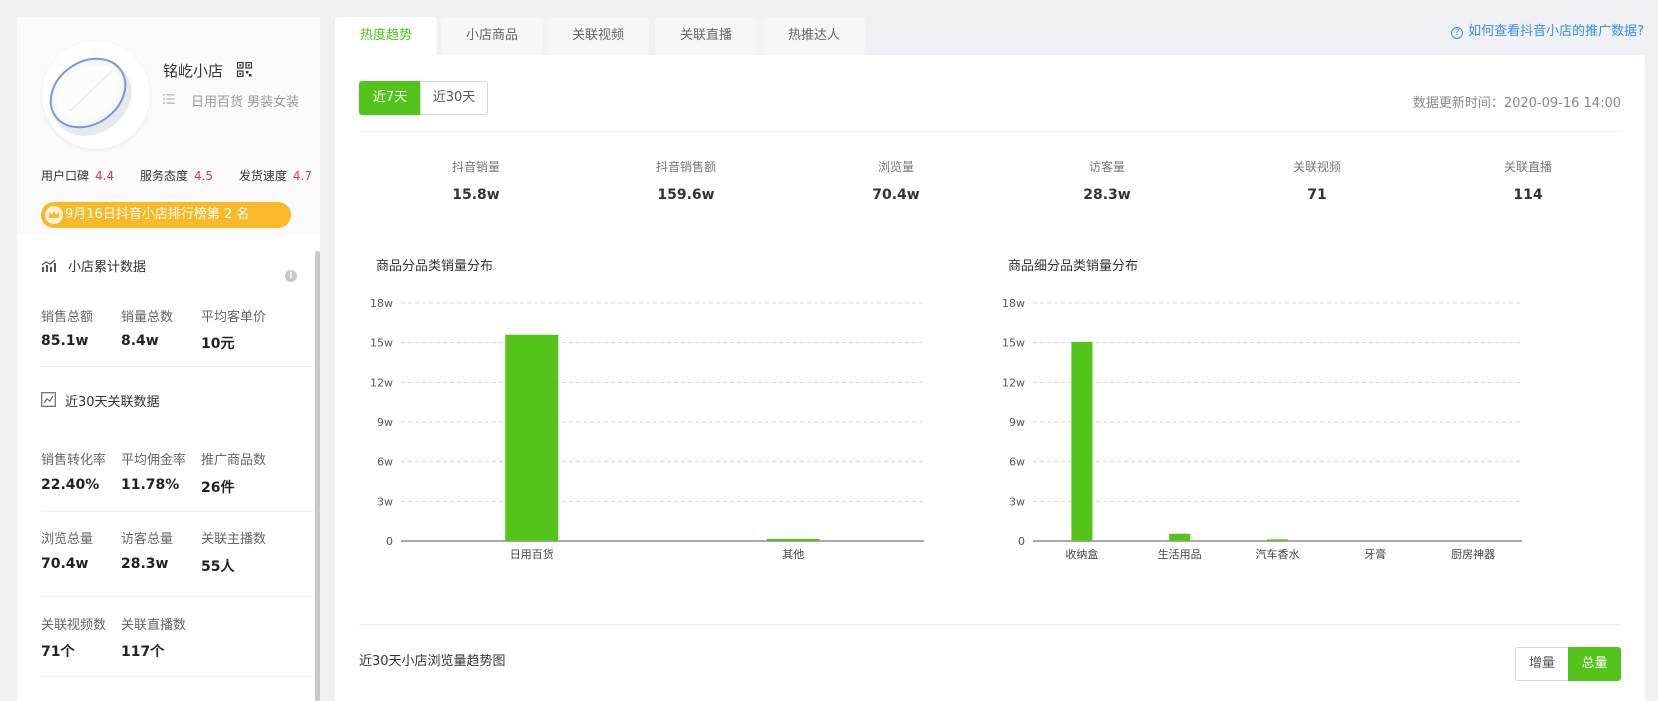 This screenshot has height=701, width=1658. What do you see at coordinates (1278, 554) in the screenshot?
I see `x-tick-label: 汽车香水` at bounding box center [1278, 554].